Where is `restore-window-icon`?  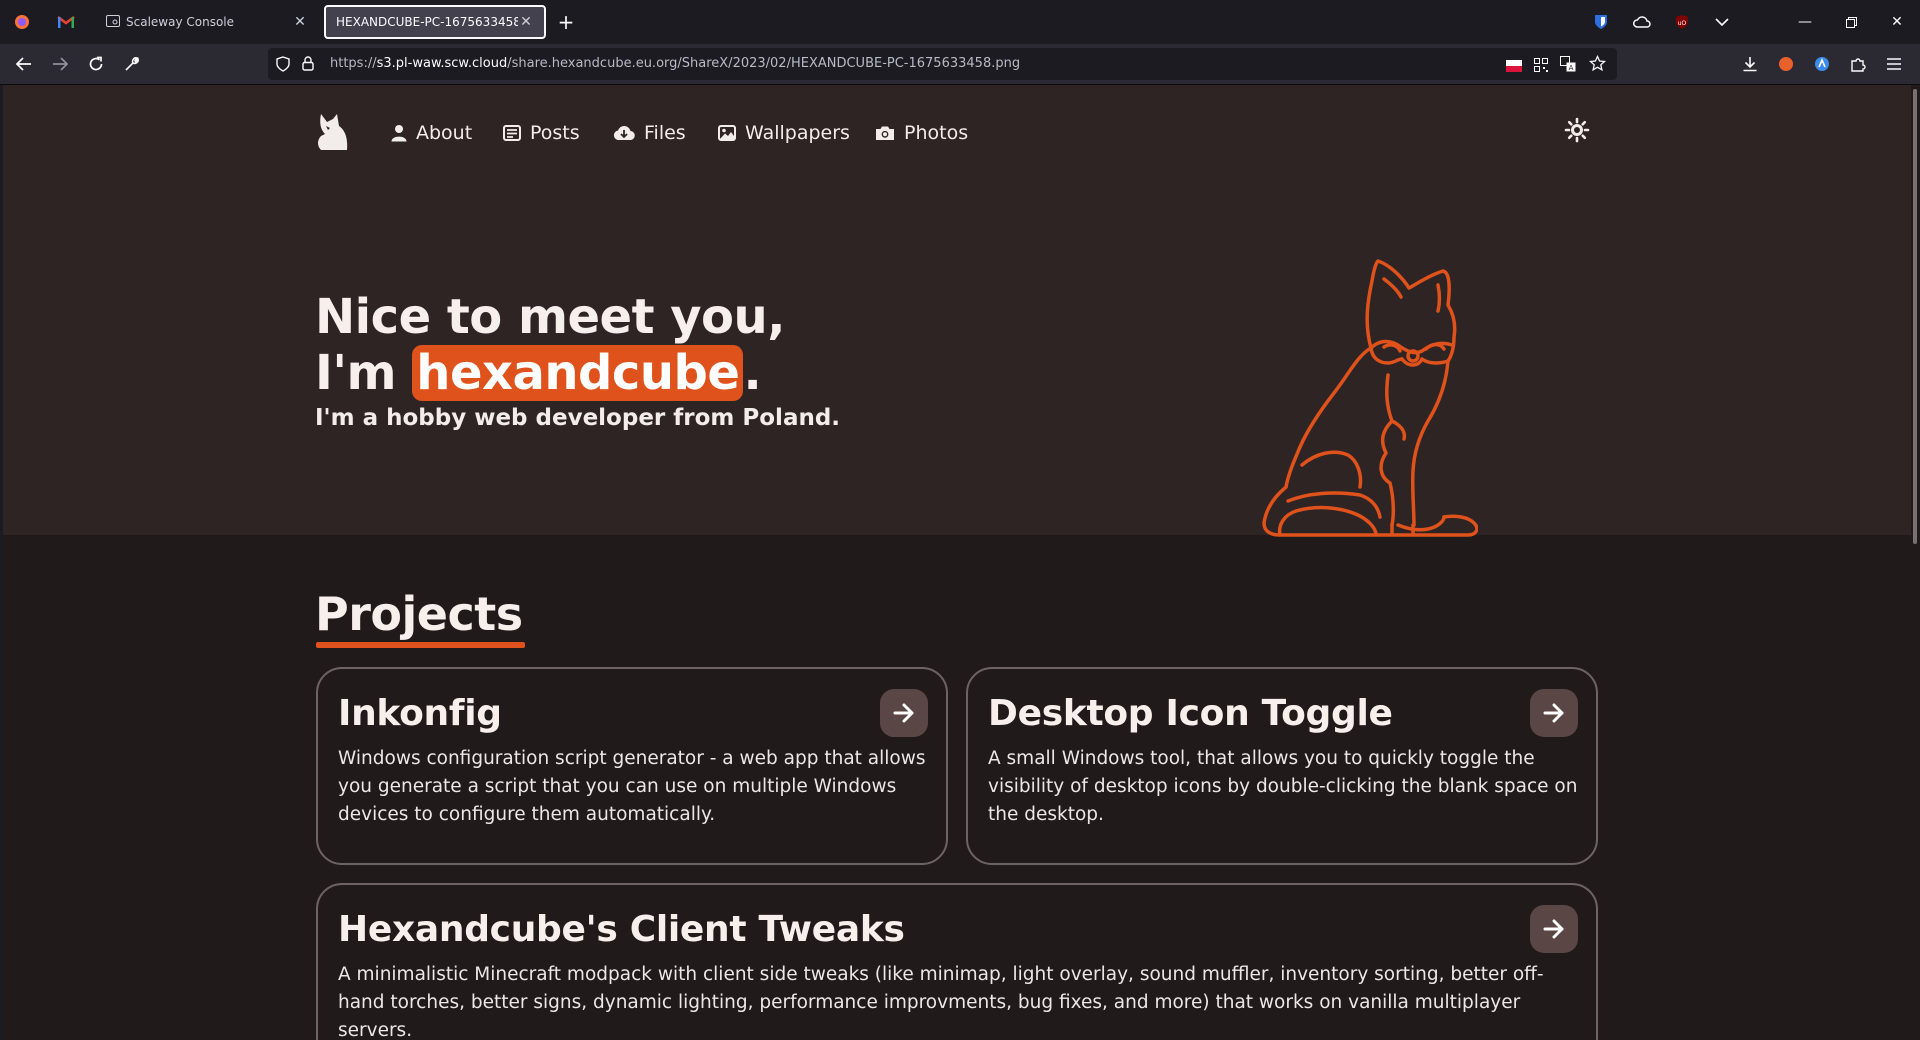
restore-window-icon is located at coordinates (1851, 22).